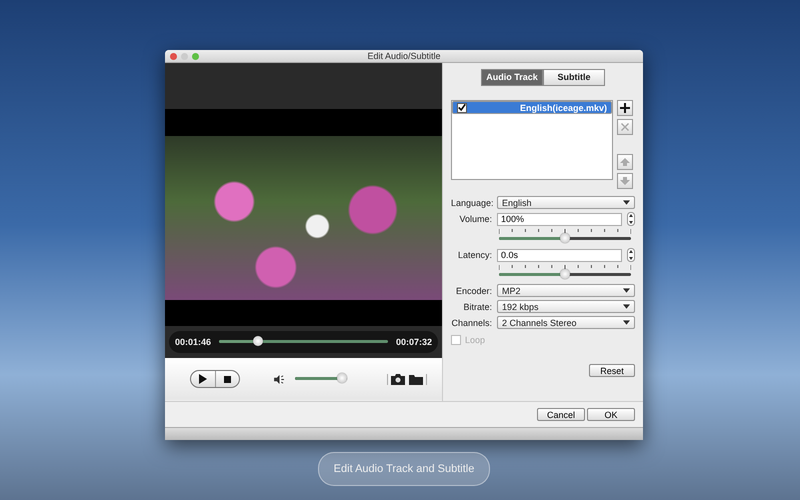 This screenshot has height=500, width=800. Describe the element at coordinates (625, 162) in the screenshot. I see `up-arrow-icon` at that location.